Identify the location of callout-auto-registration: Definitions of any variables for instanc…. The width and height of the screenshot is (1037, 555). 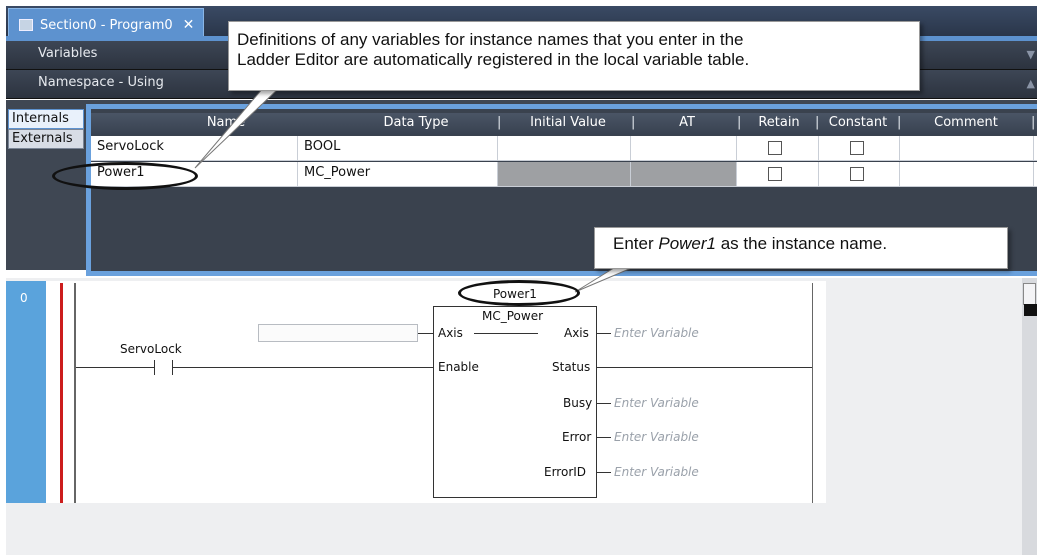
(574, 56).